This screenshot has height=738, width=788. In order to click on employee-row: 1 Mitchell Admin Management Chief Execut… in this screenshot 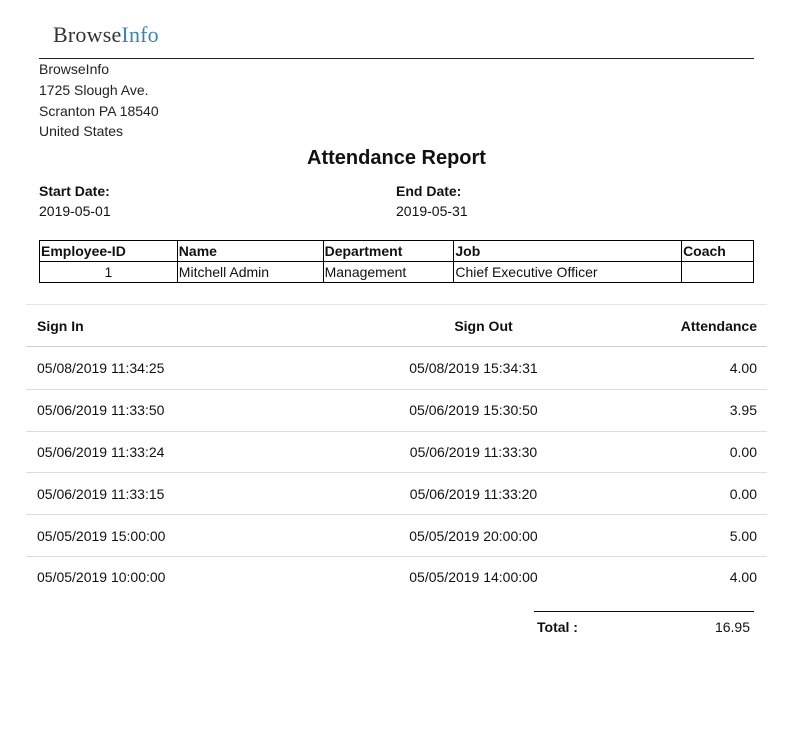, I will do `click(396, 272)`.